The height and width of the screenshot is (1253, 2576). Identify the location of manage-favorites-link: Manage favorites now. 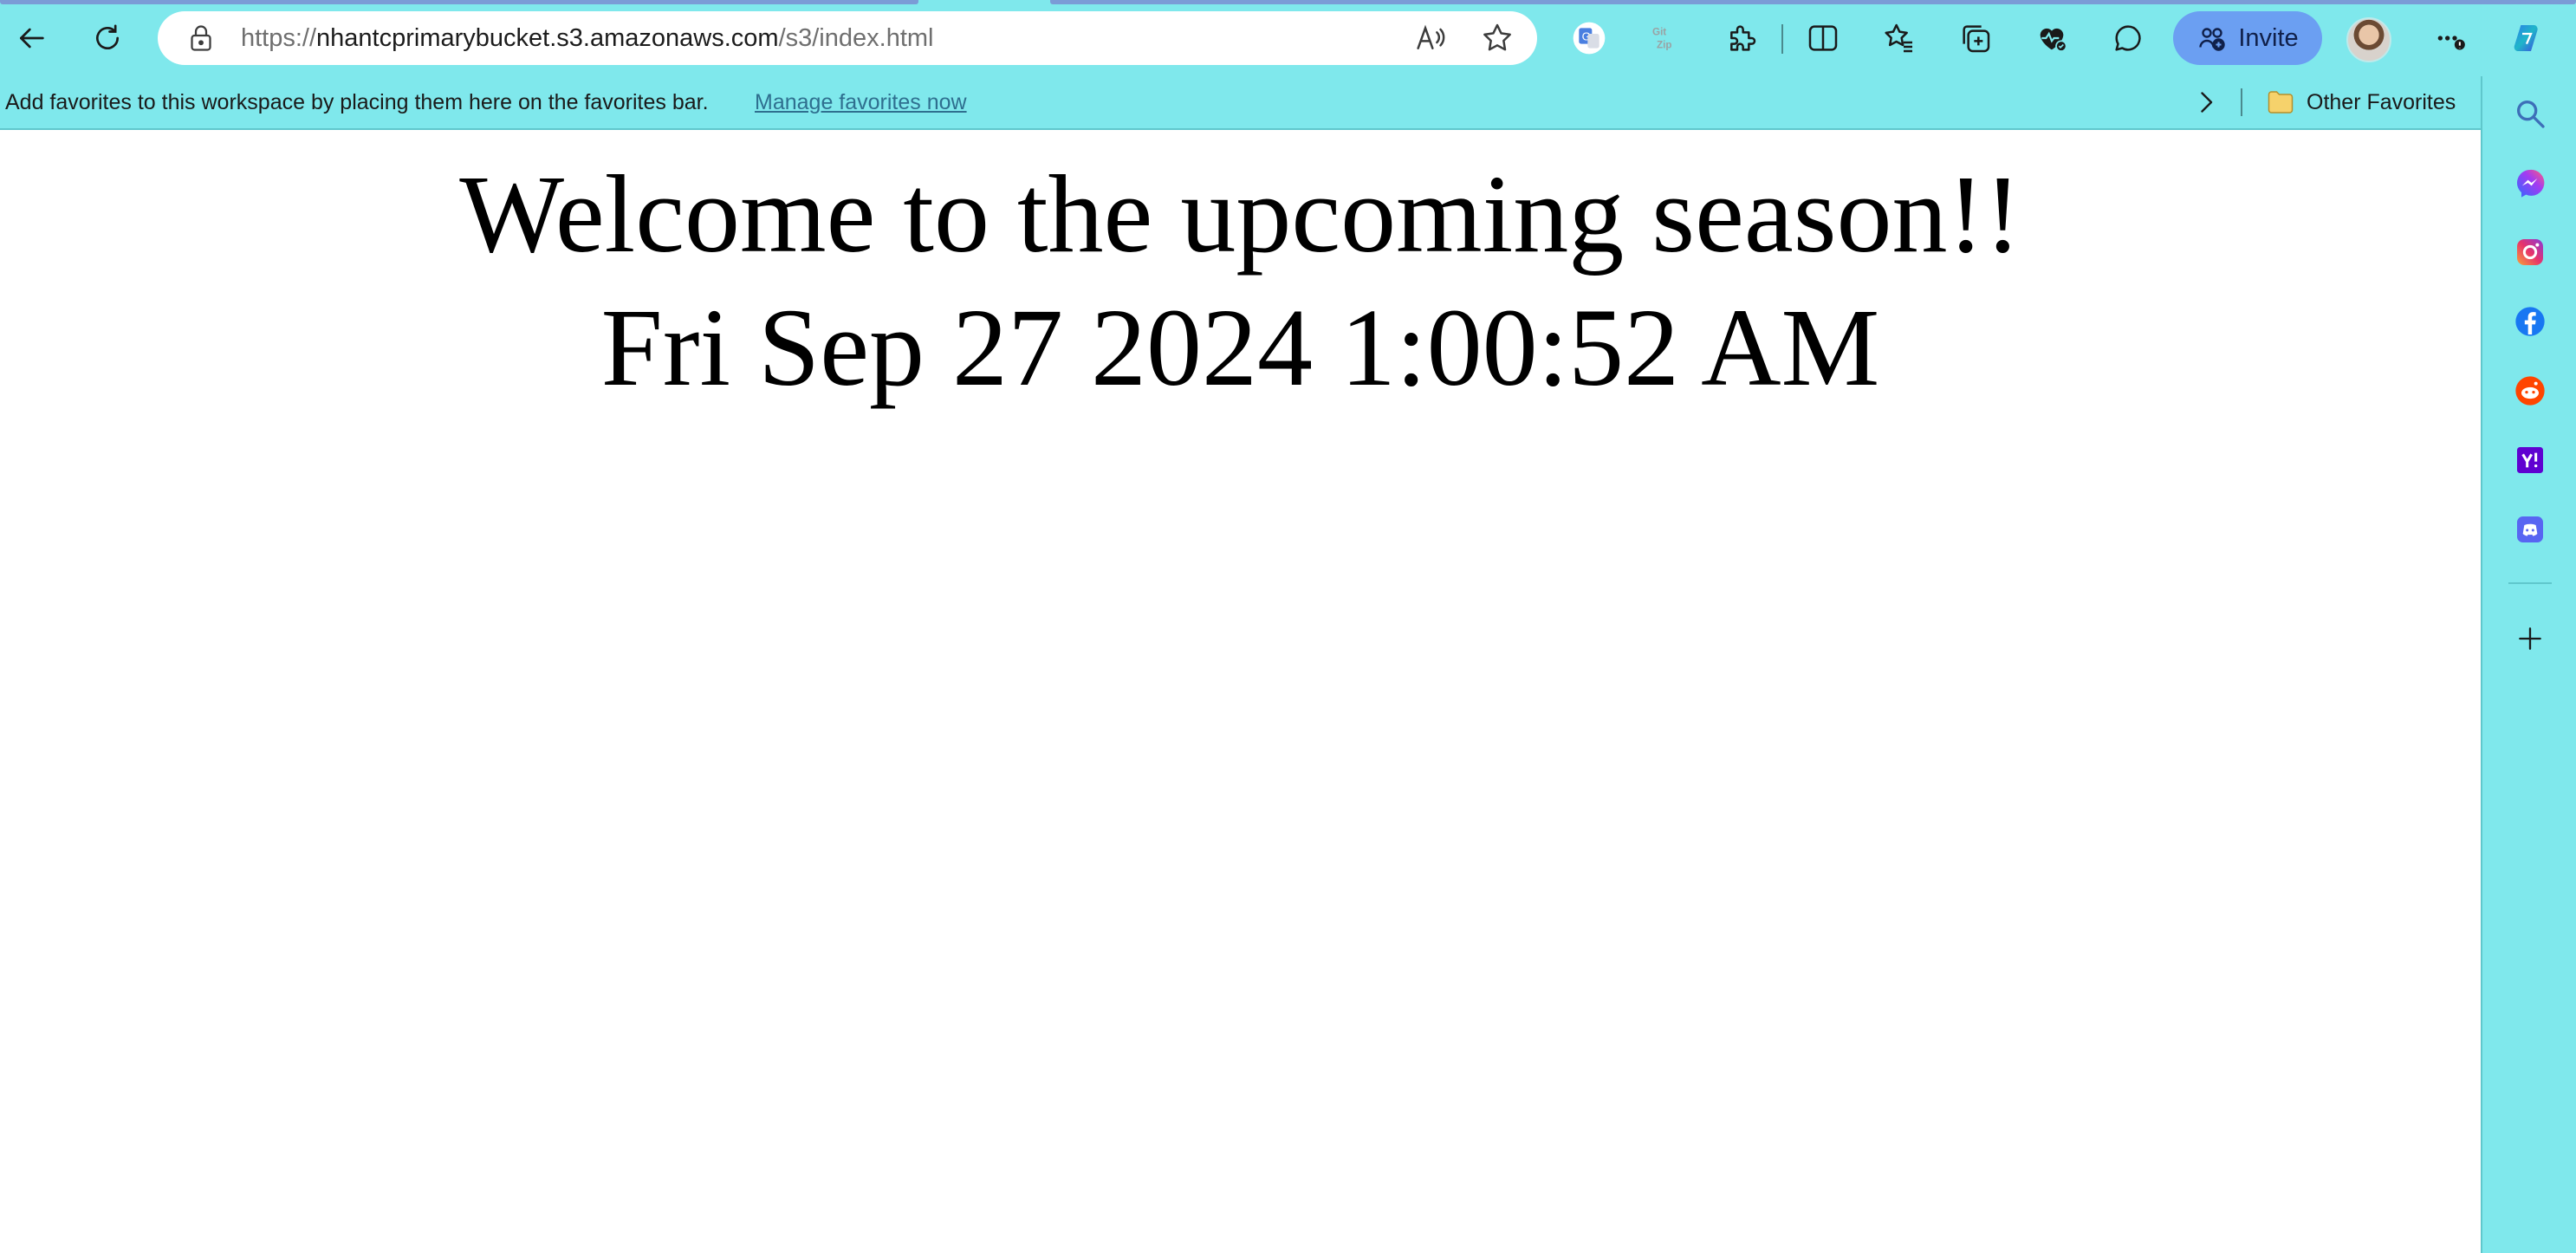
(861, 102).